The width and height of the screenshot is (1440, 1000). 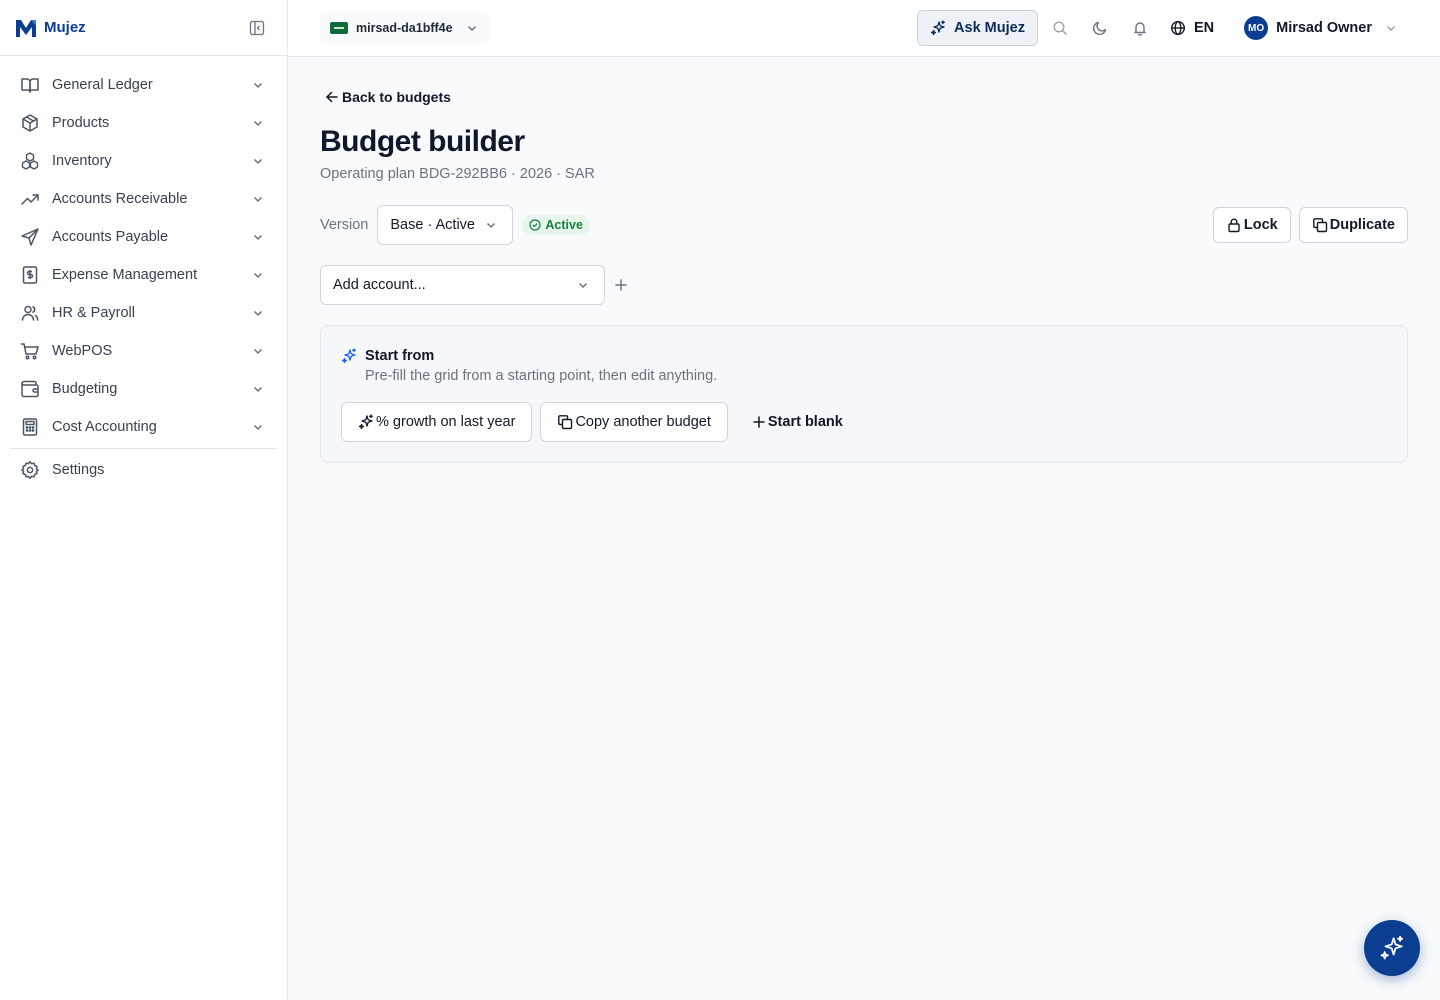 I want to click on package-icon, so click(x=30, y=123).